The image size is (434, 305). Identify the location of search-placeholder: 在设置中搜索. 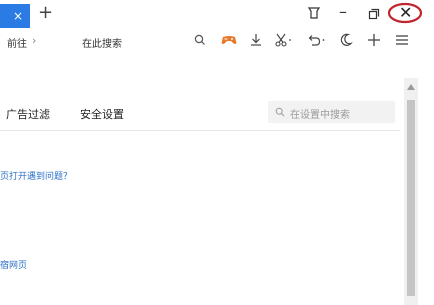
(320, 115).